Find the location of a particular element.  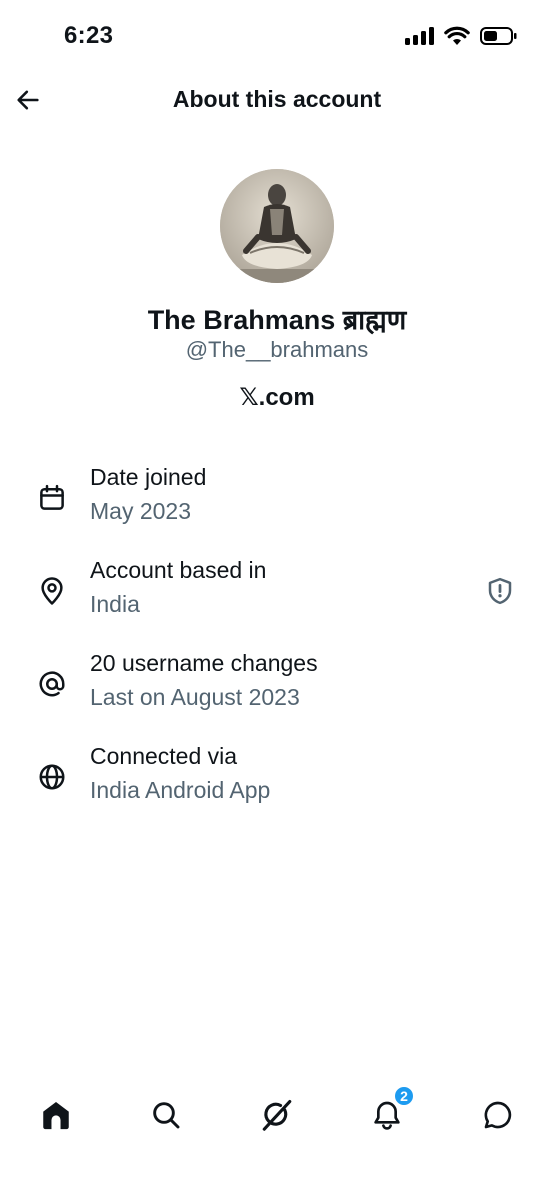

status-bar: 6:23 is located at coordinates (277, 35).